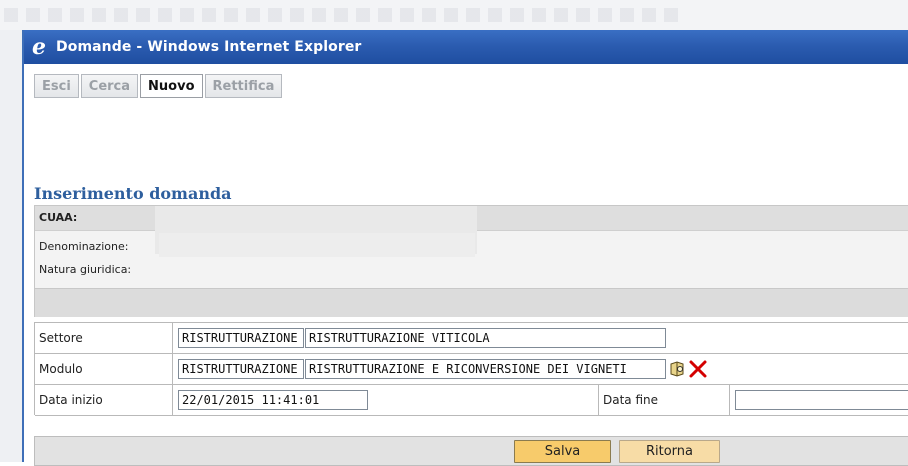 Image resolution: width=908 pixels, height=466 pixels. What do you see at coordinates (466, 47) in the screenshot?
I see `window-titlebar: e Domande - Windows Internet Explorer` at bounding box center [466, 47].